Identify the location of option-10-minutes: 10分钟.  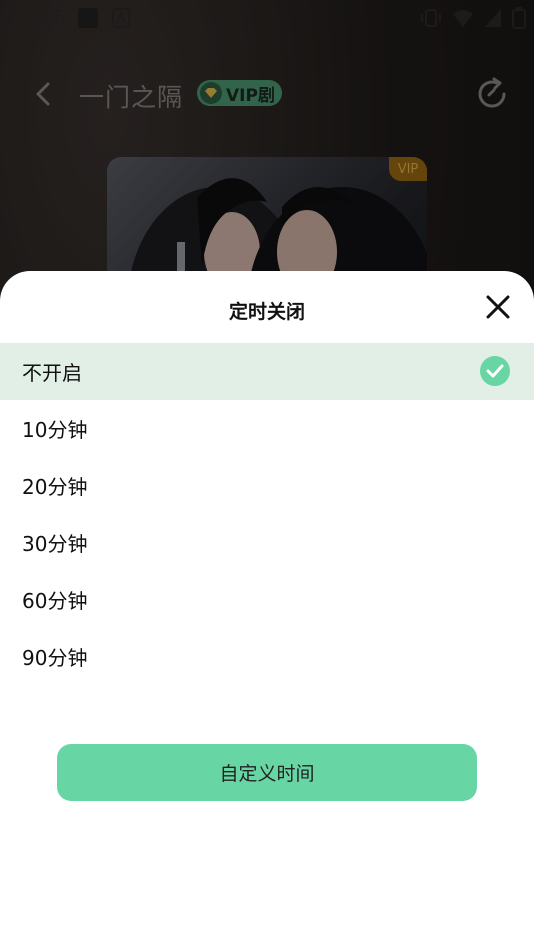
(267, 428).